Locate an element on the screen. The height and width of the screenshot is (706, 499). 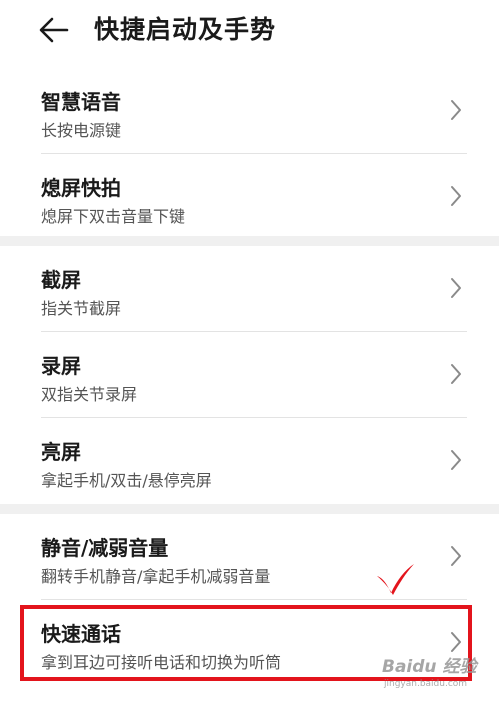
list-item-screen-off-snapshot: 熄屏快拍 熄屏下双击音量下键 is located at coordinates (249, 197).